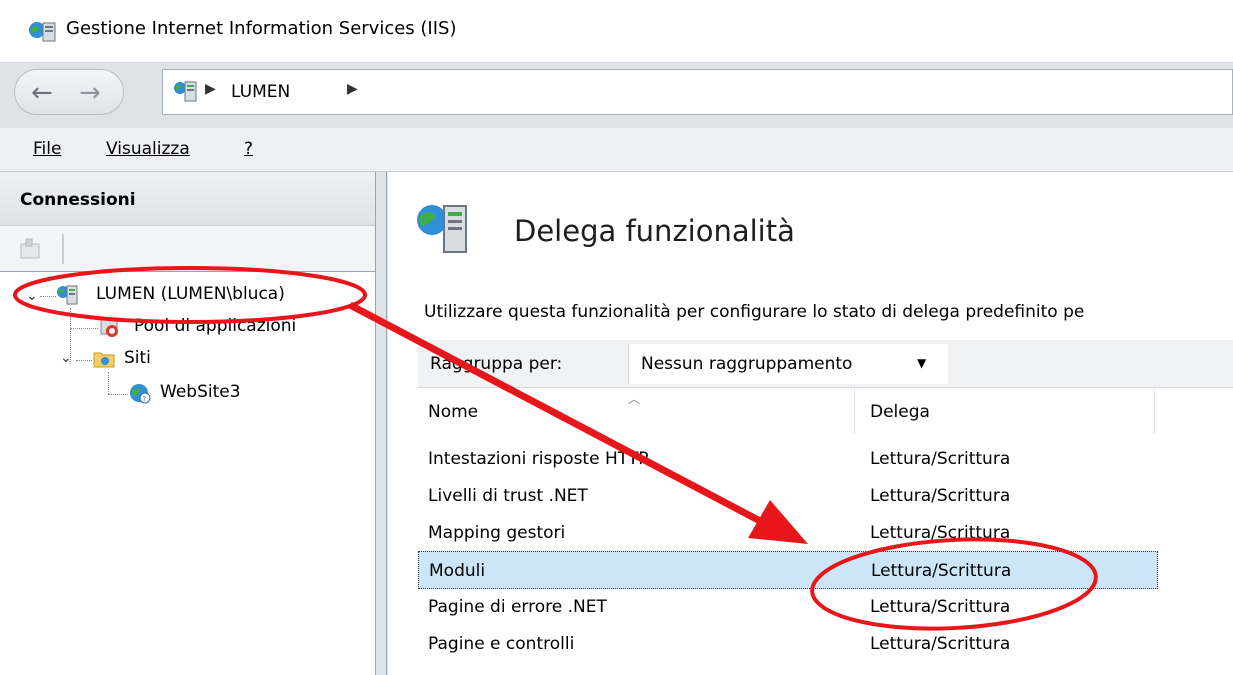  What do you see at coordinates (497, 533) in the screenshot?
I see `row-name: Mapping gestori` at bounding box center [497, 533].